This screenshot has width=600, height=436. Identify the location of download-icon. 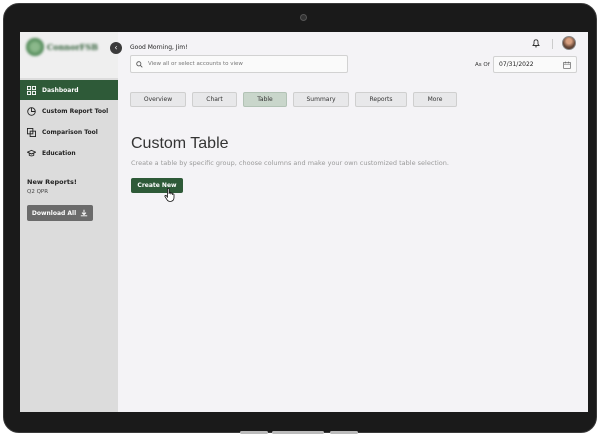
(84, 213).